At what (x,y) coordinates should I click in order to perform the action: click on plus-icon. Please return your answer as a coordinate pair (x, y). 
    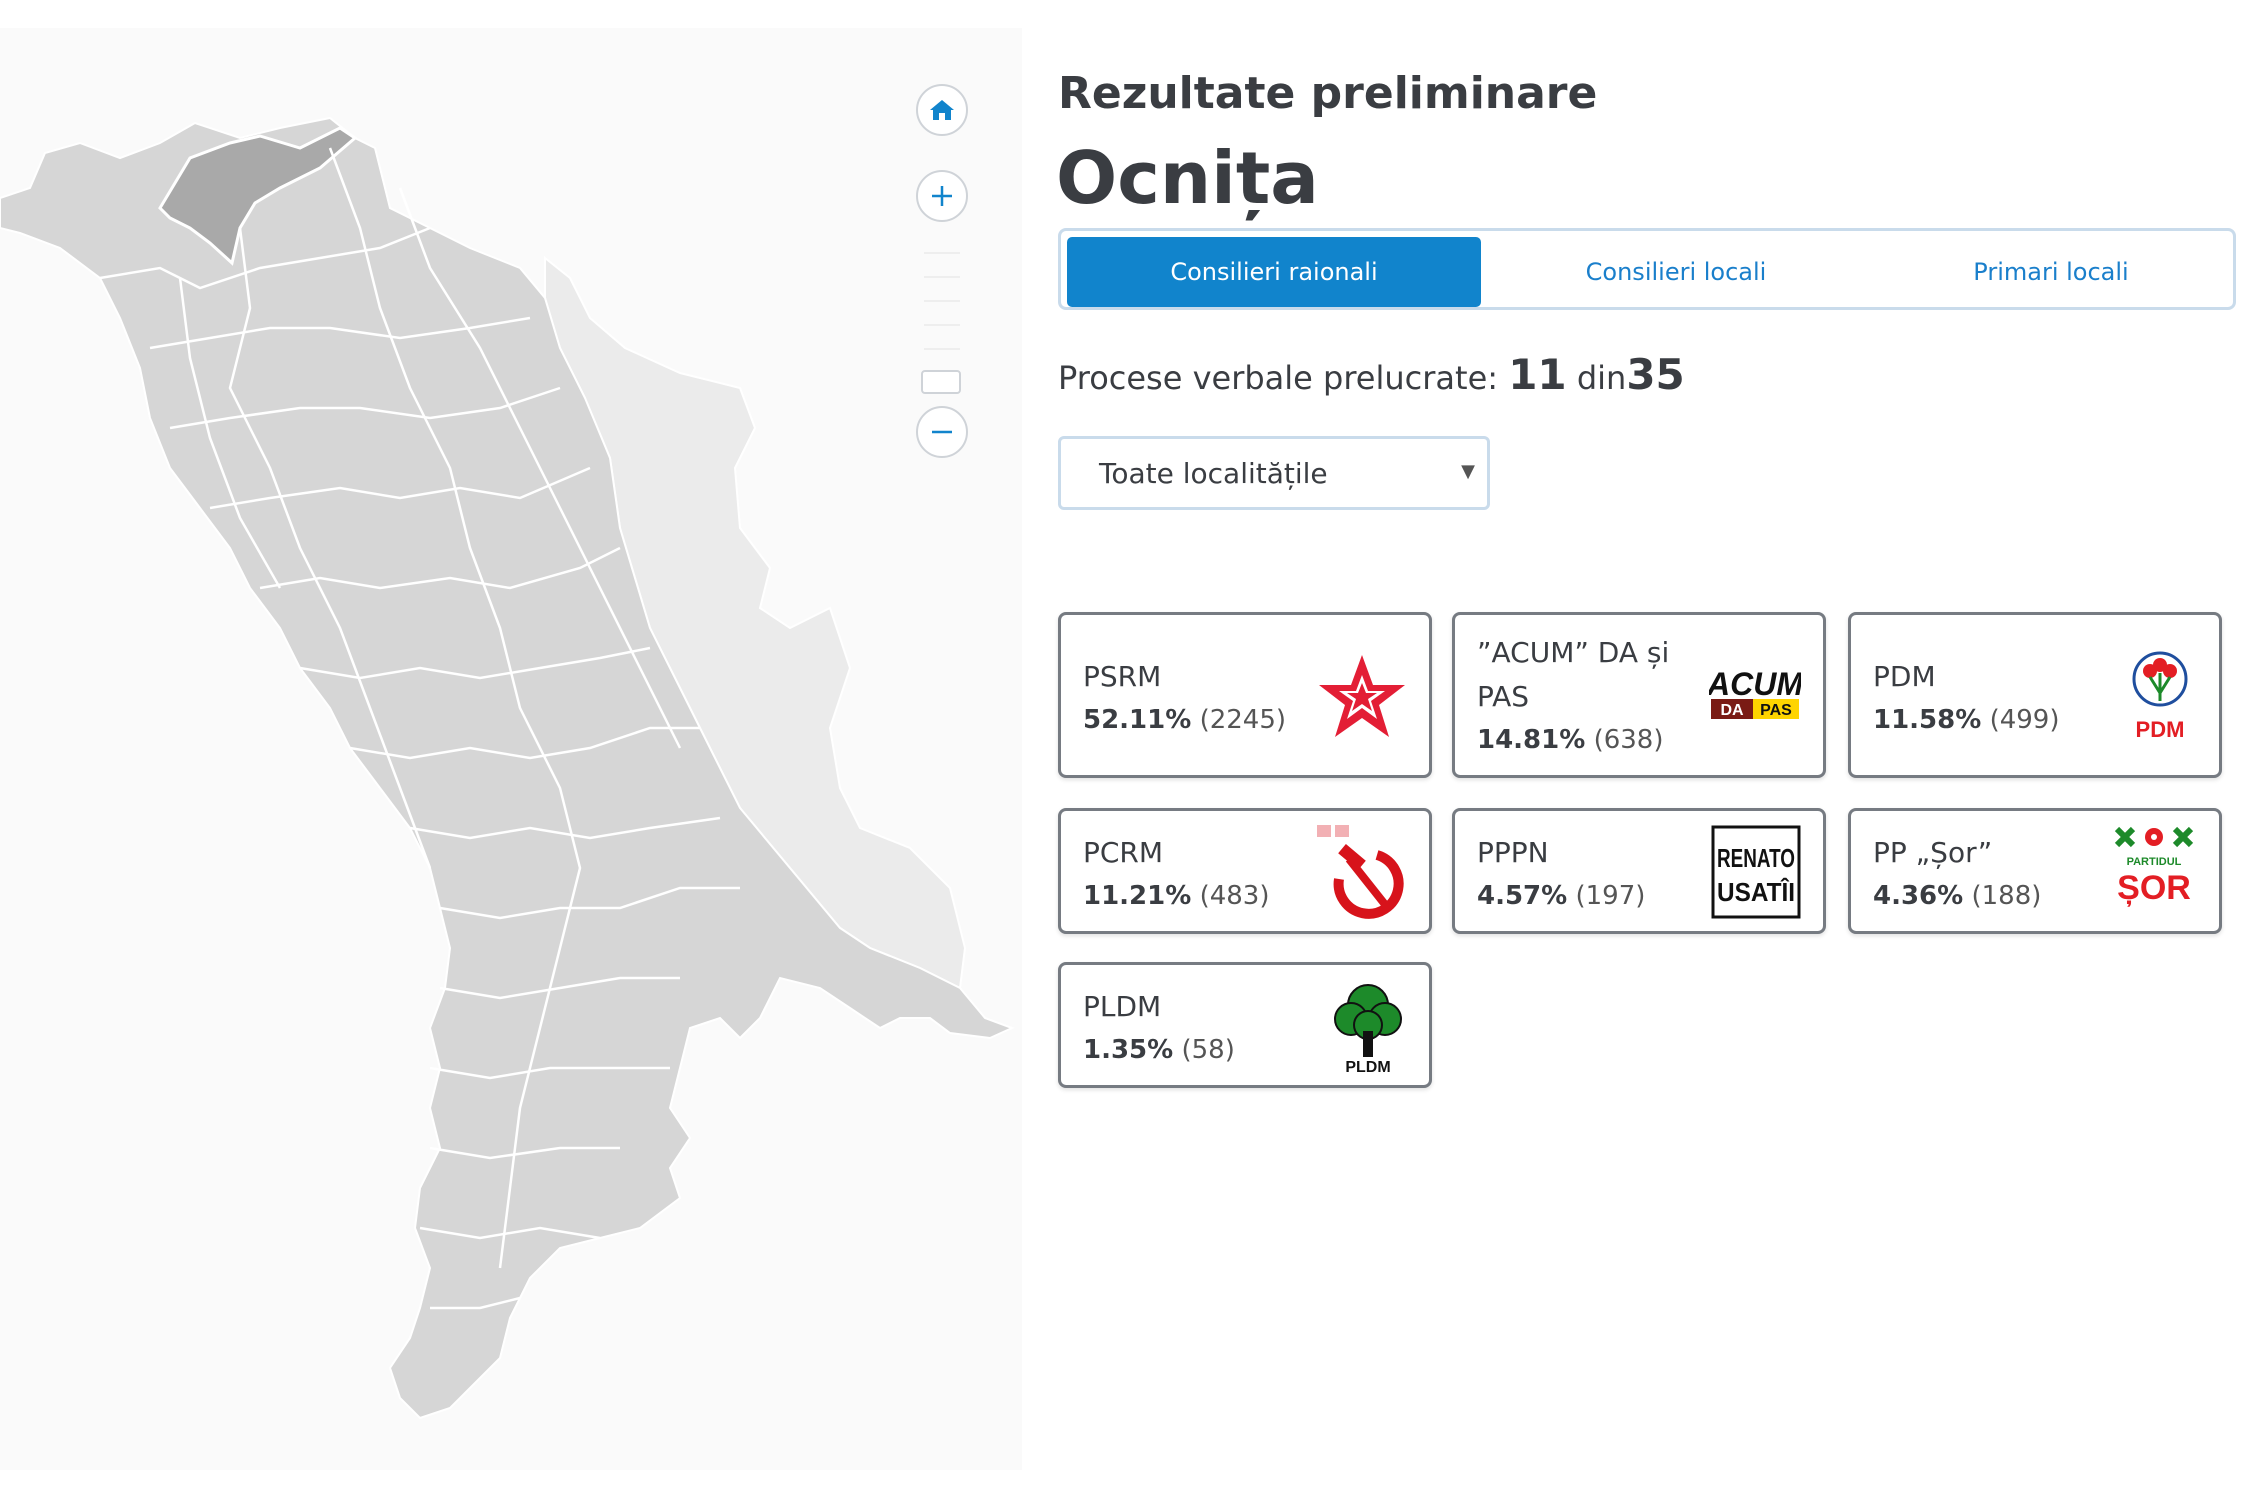
    Looking at the image, I should click on (942, 196).